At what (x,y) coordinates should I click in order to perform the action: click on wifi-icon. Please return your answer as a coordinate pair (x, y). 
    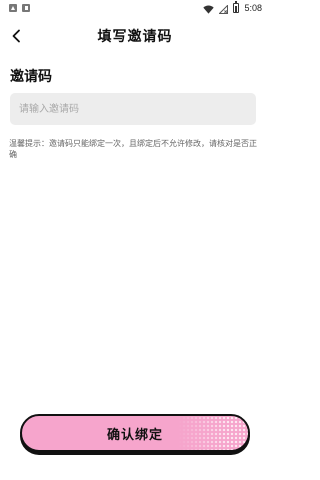
    Looking at the image, I should click on (209, 9).